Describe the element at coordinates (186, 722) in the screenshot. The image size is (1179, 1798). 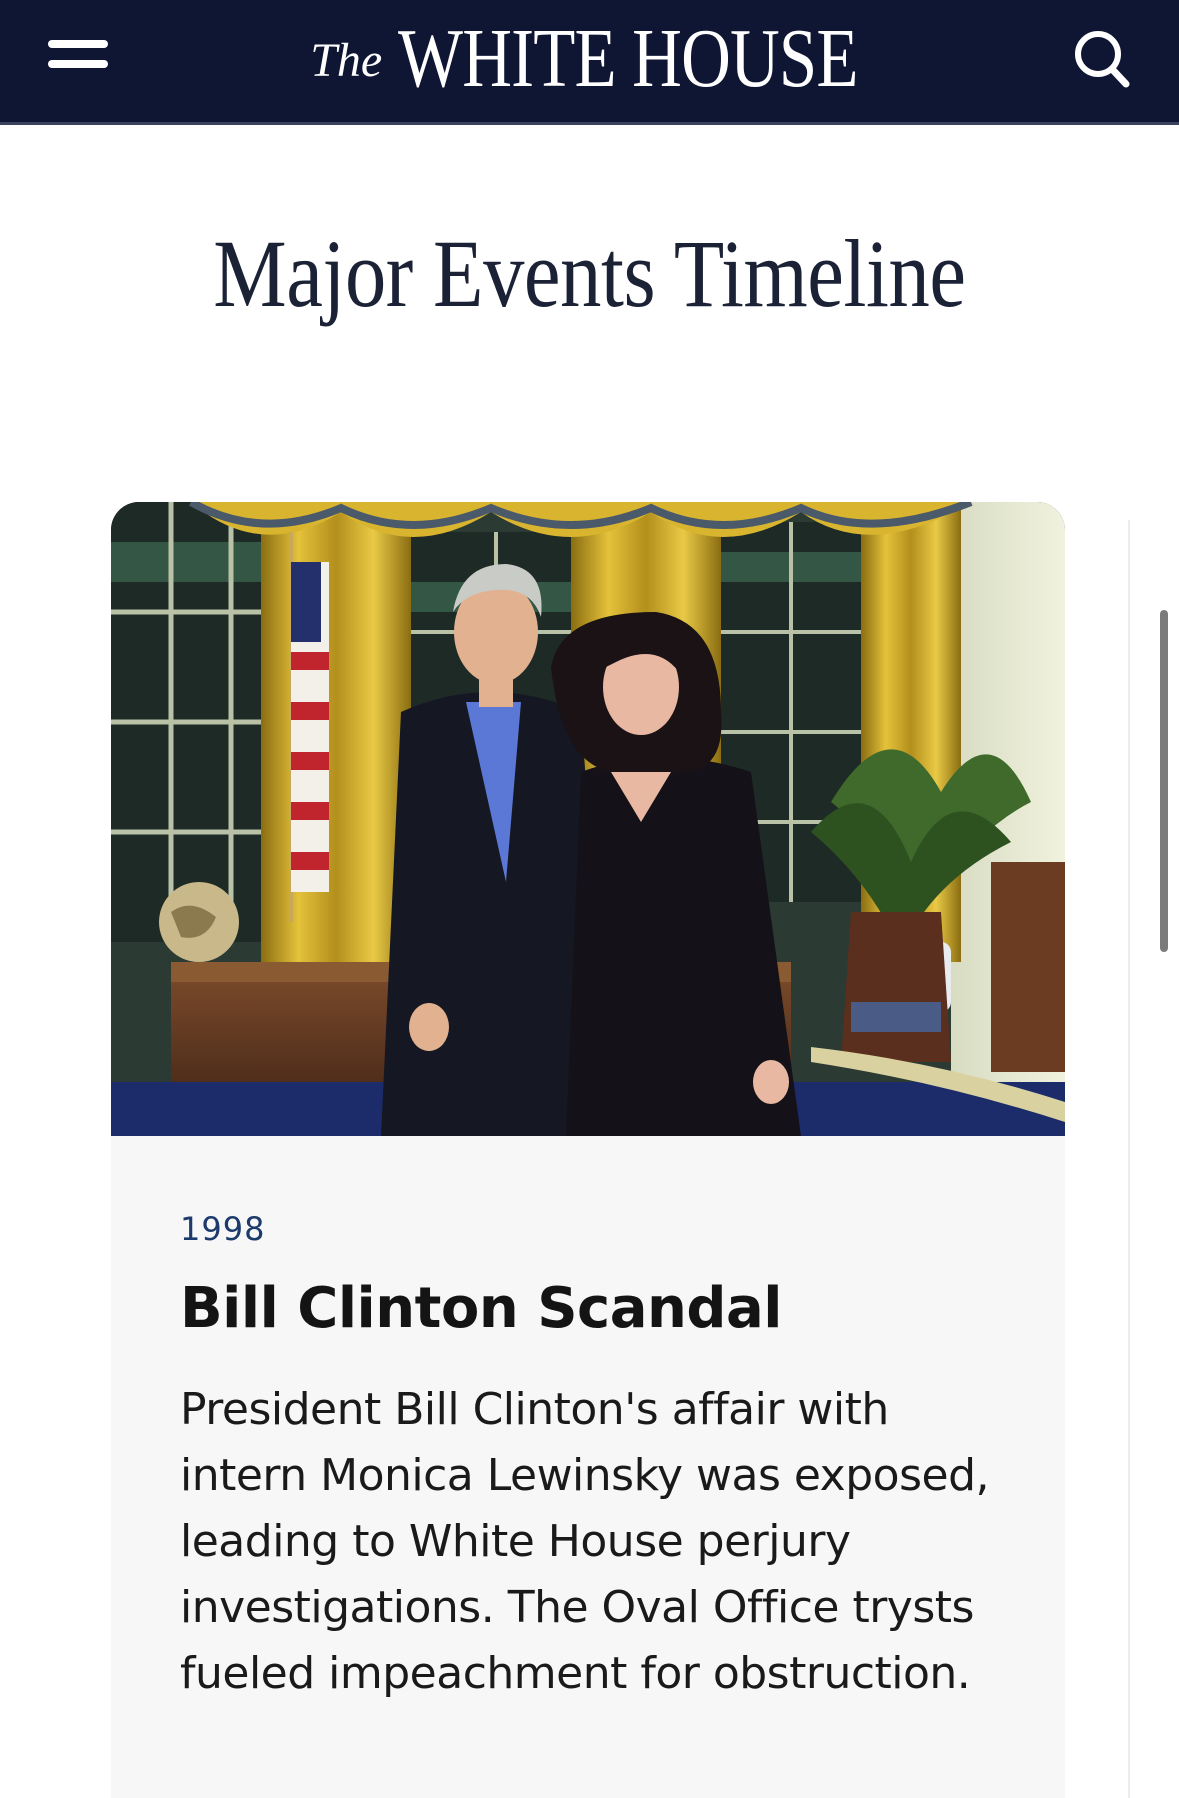
I see `window-left` at that location.